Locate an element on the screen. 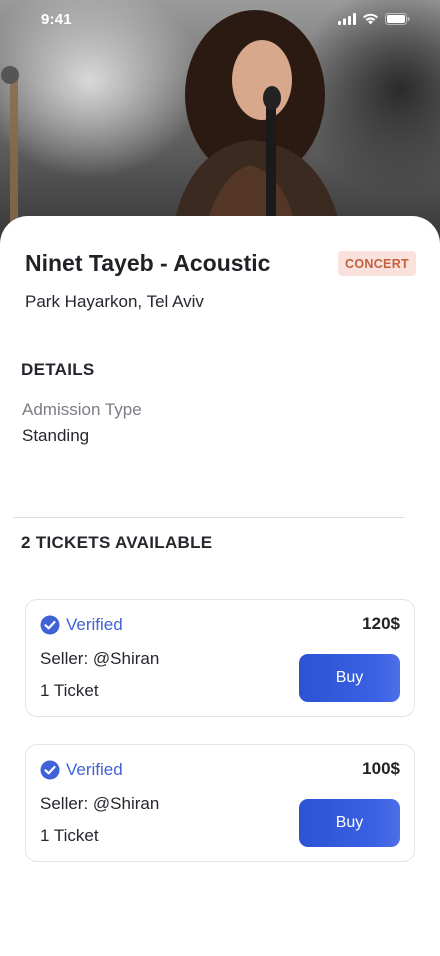 The image size is (440, 956). status-icons is located at coordinates (374, 19).